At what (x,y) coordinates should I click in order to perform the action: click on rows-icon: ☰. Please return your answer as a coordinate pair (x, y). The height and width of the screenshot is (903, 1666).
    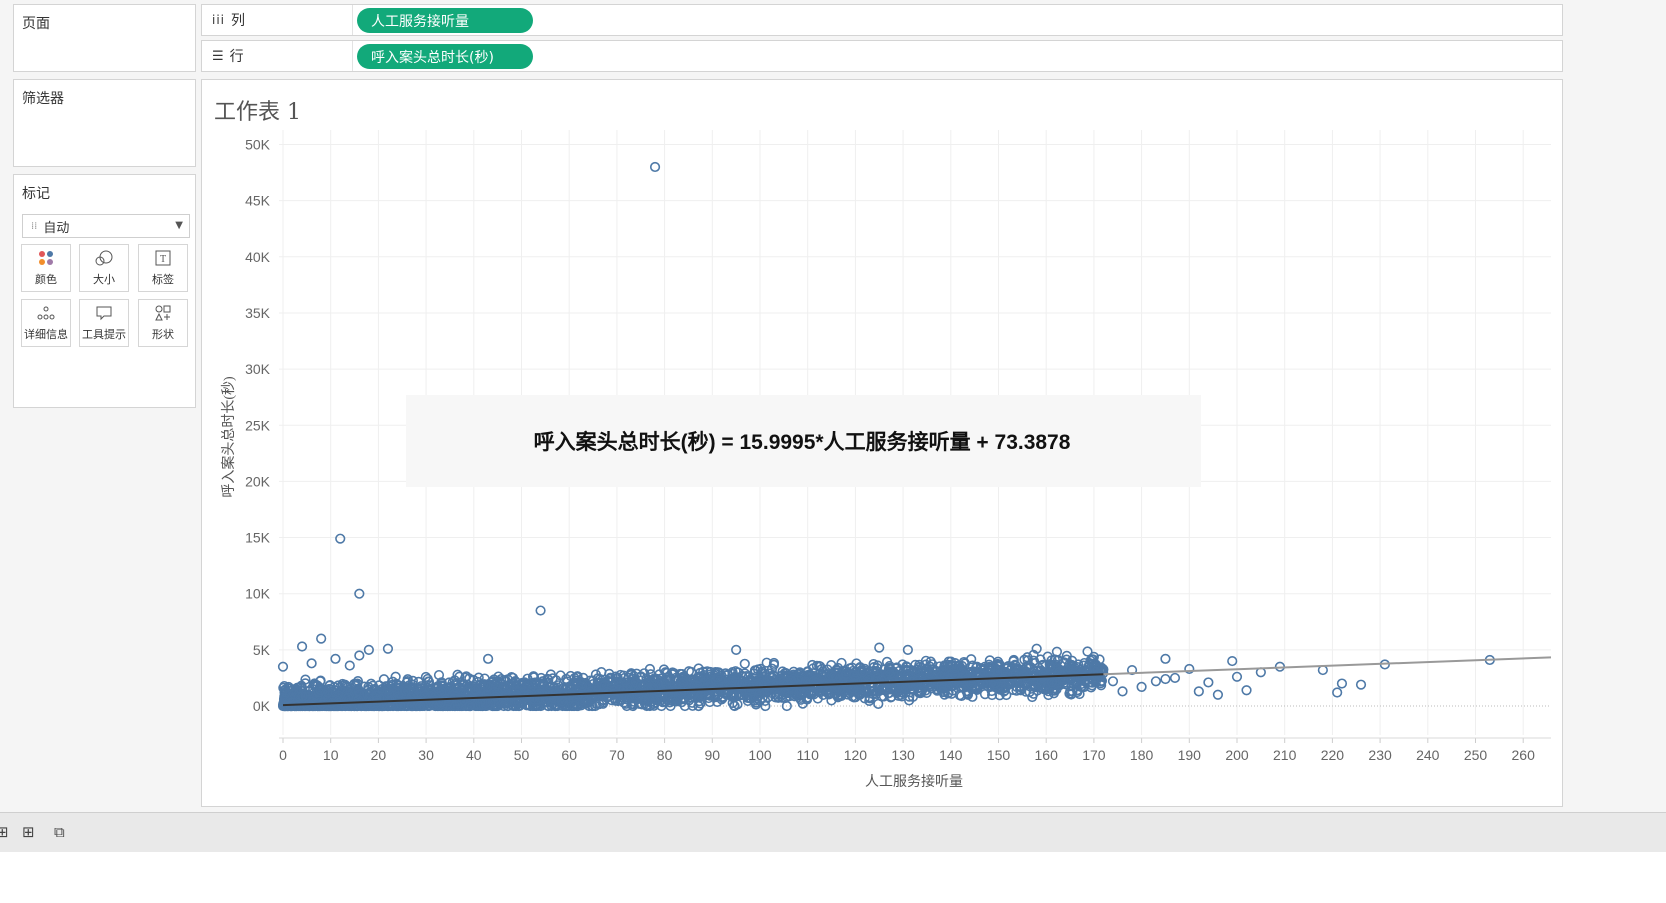
    Looking at the image, I should click on (218, 56).